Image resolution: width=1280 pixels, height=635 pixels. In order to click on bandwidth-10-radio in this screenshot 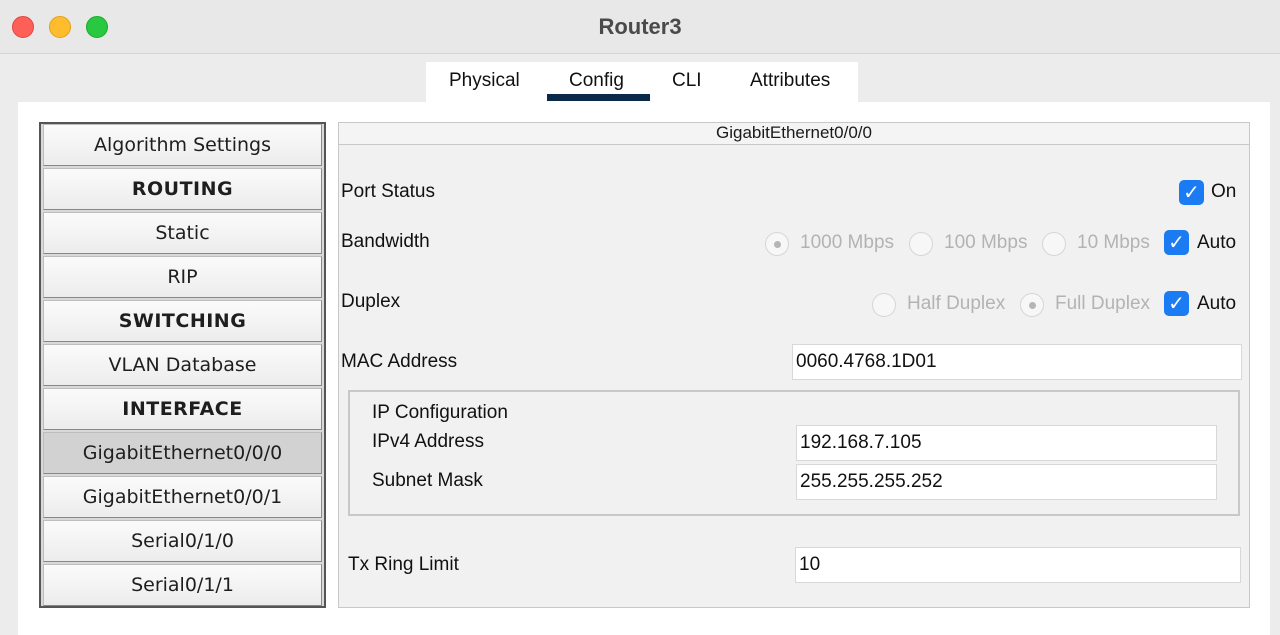, I will do `click(1054, 244)`.